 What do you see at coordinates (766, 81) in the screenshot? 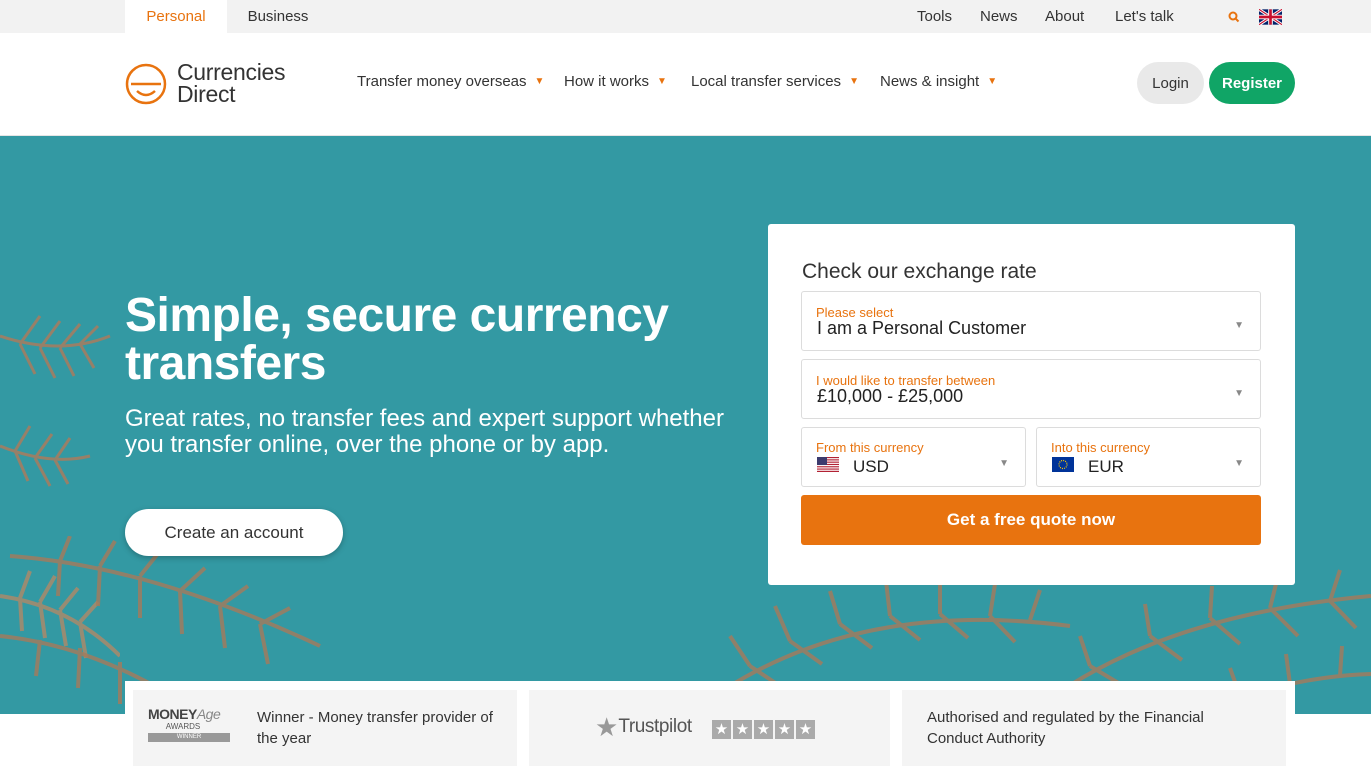
I see `nav-label: Local transfer services` at bounding box center [766, 81].